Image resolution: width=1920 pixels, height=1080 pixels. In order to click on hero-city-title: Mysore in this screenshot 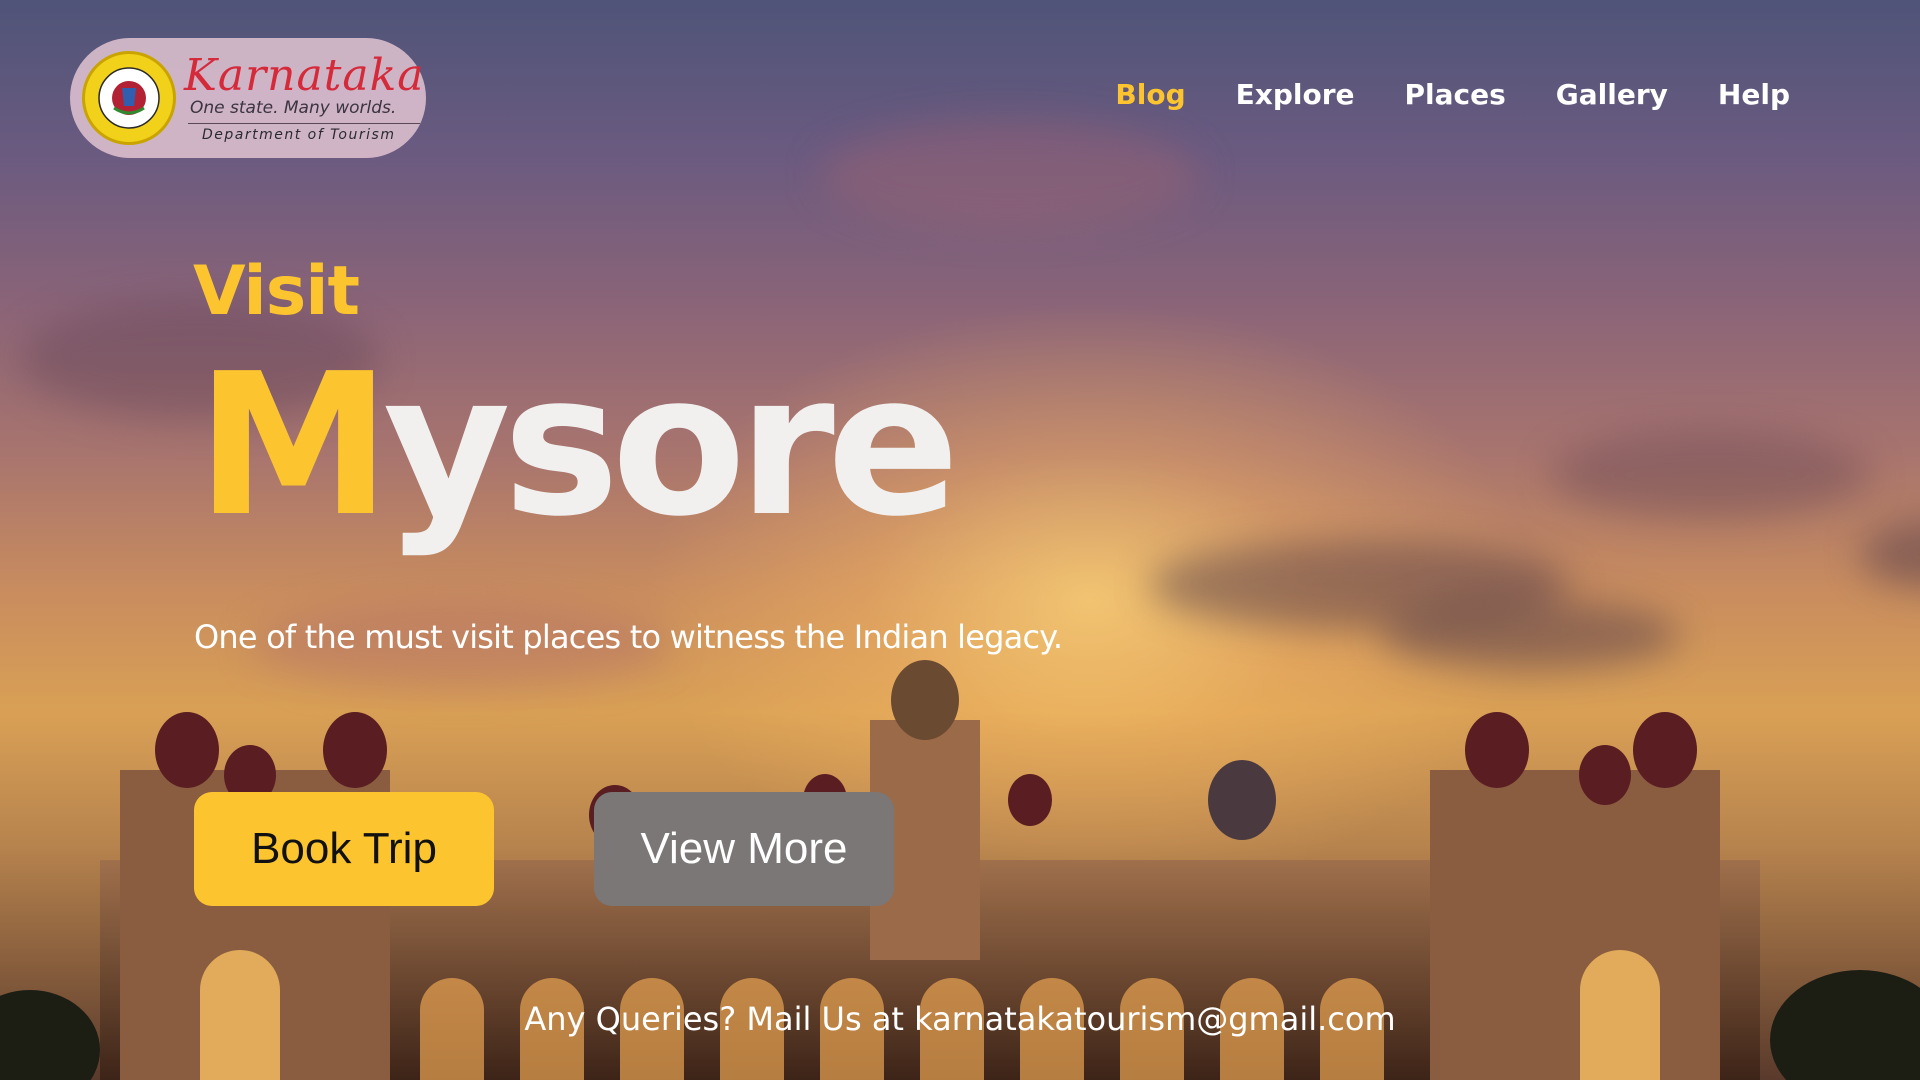, I will do `click(578, 446)`.